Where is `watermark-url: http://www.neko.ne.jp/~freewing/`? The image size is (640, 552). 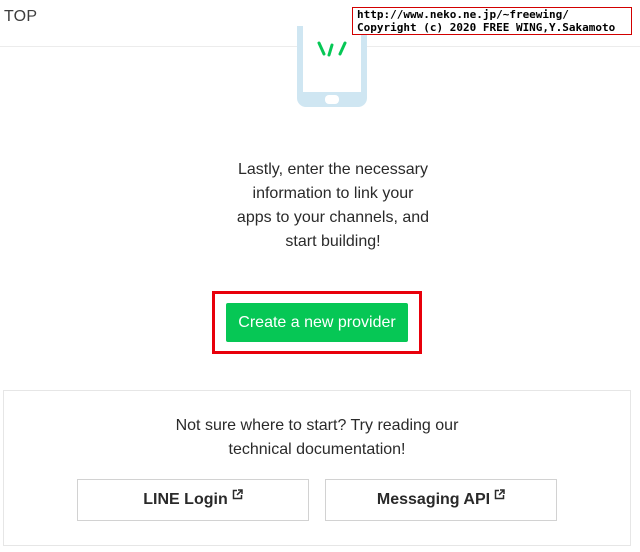
watermark-url: http://www.neko.ne.jp/~freewing/ is located at coordinates (463, 14).